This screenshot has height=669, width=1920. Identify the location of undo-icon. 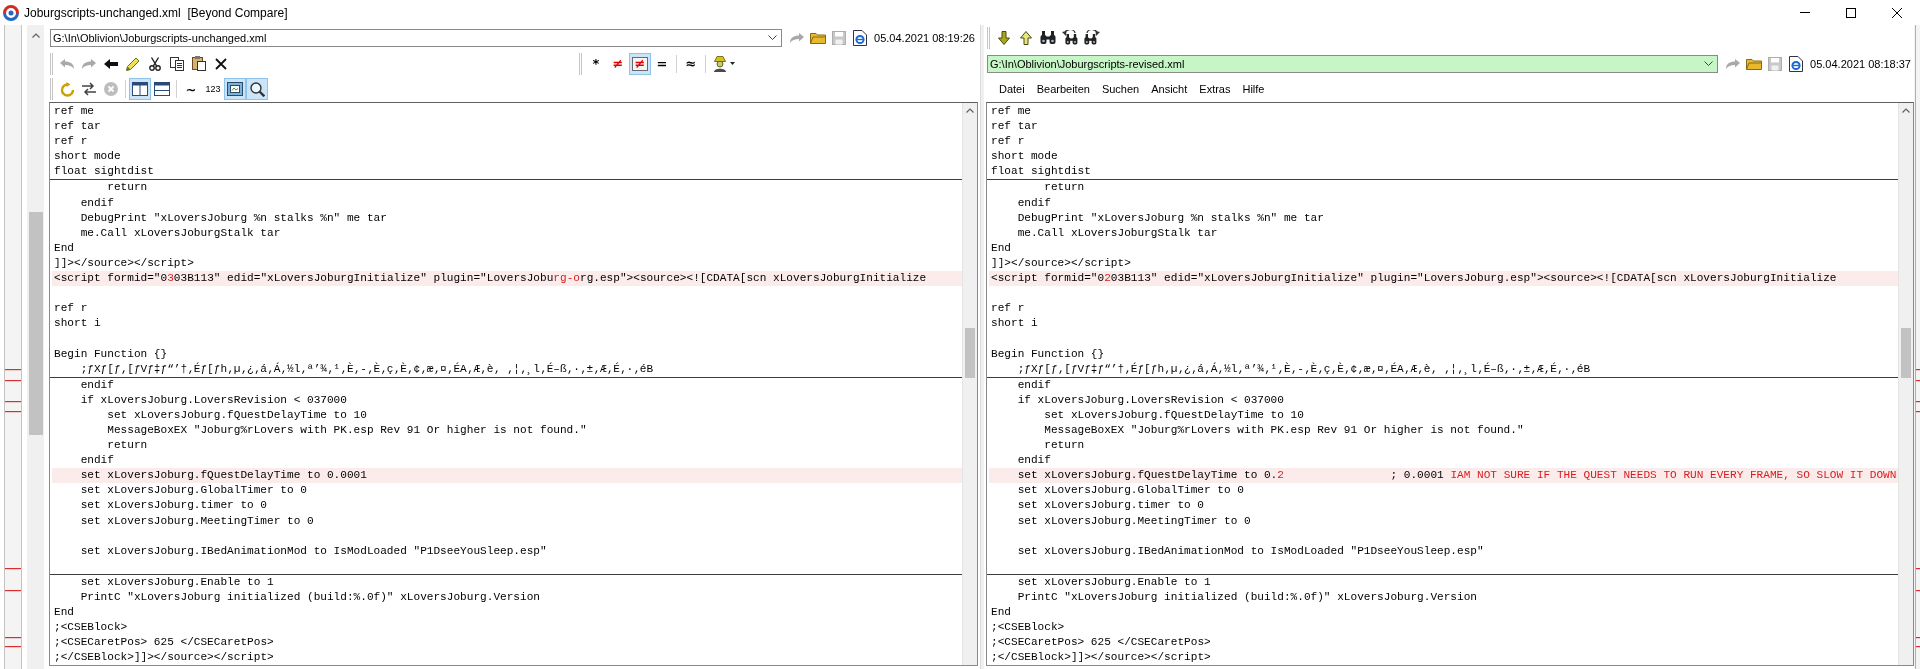
(67, 63).